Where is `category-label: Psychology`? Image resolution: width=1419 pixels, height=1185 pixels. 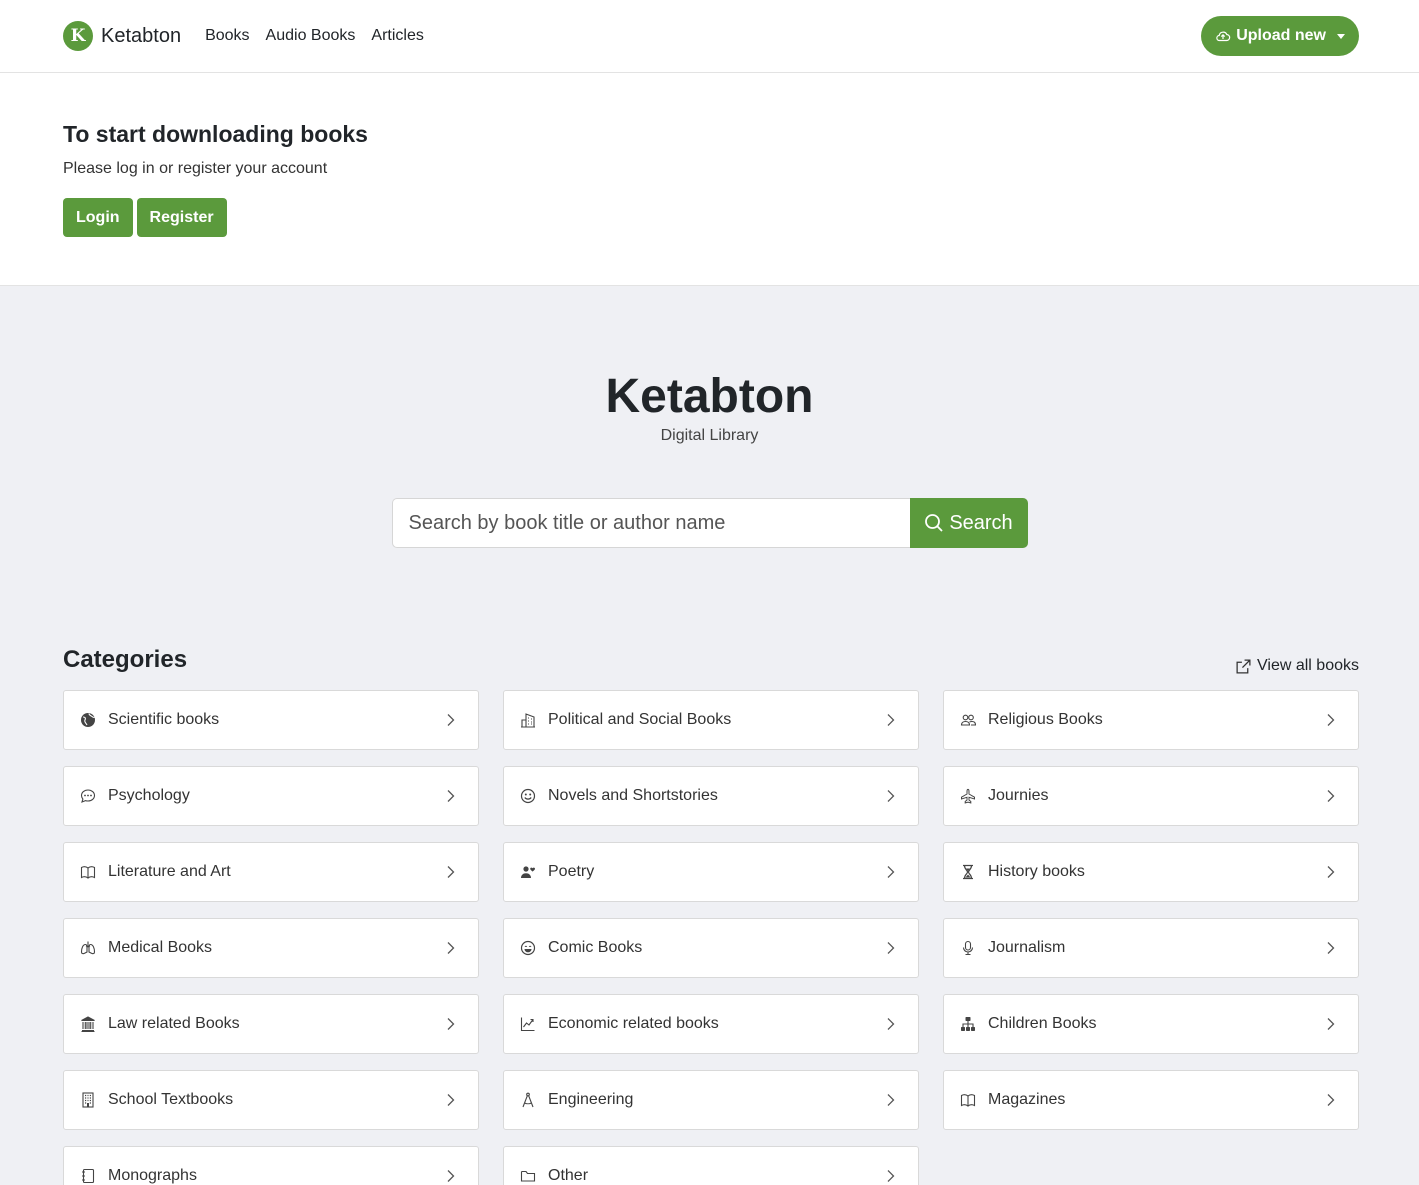 category-label: Psychology is located at coordinates (149, 795).